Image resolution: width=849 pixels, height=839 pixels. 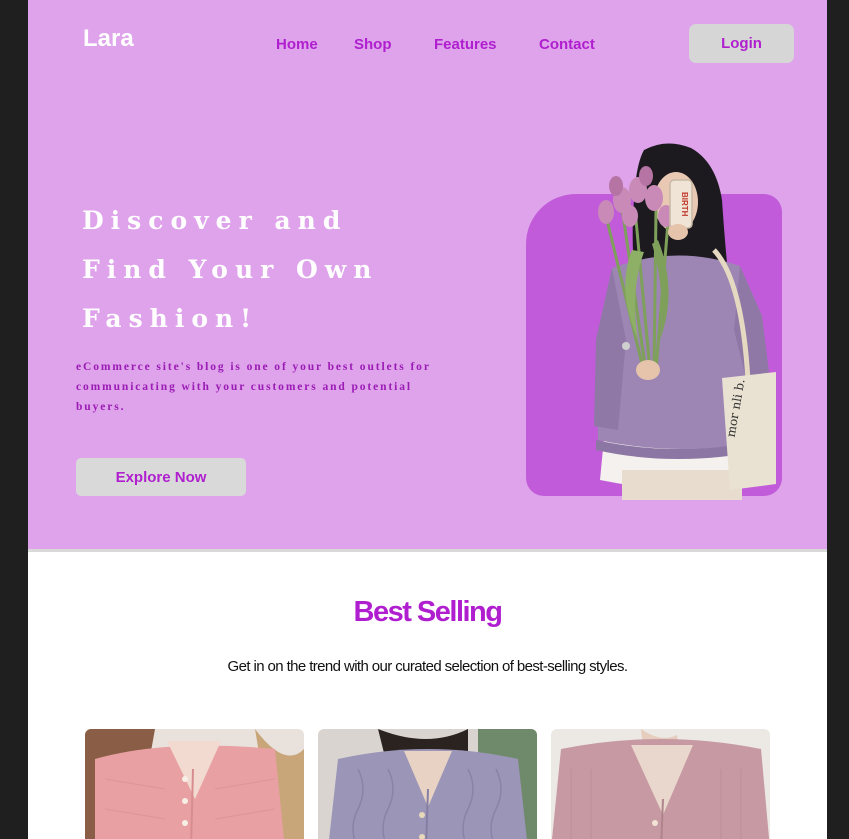 I want to click on login-button: Login, so click(x=741, y=43).